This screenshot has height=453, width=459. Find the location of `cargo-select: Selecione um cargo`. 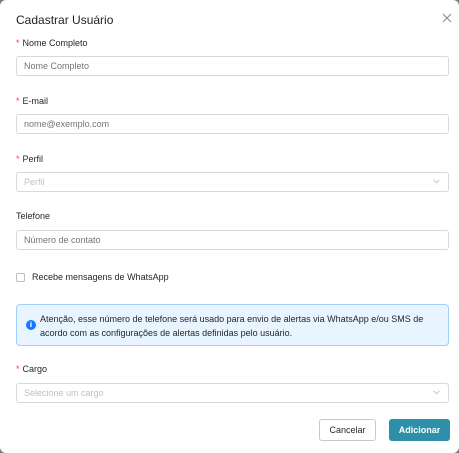

cargo-select: Selecione um cargo is located at coordinates (232, 393).